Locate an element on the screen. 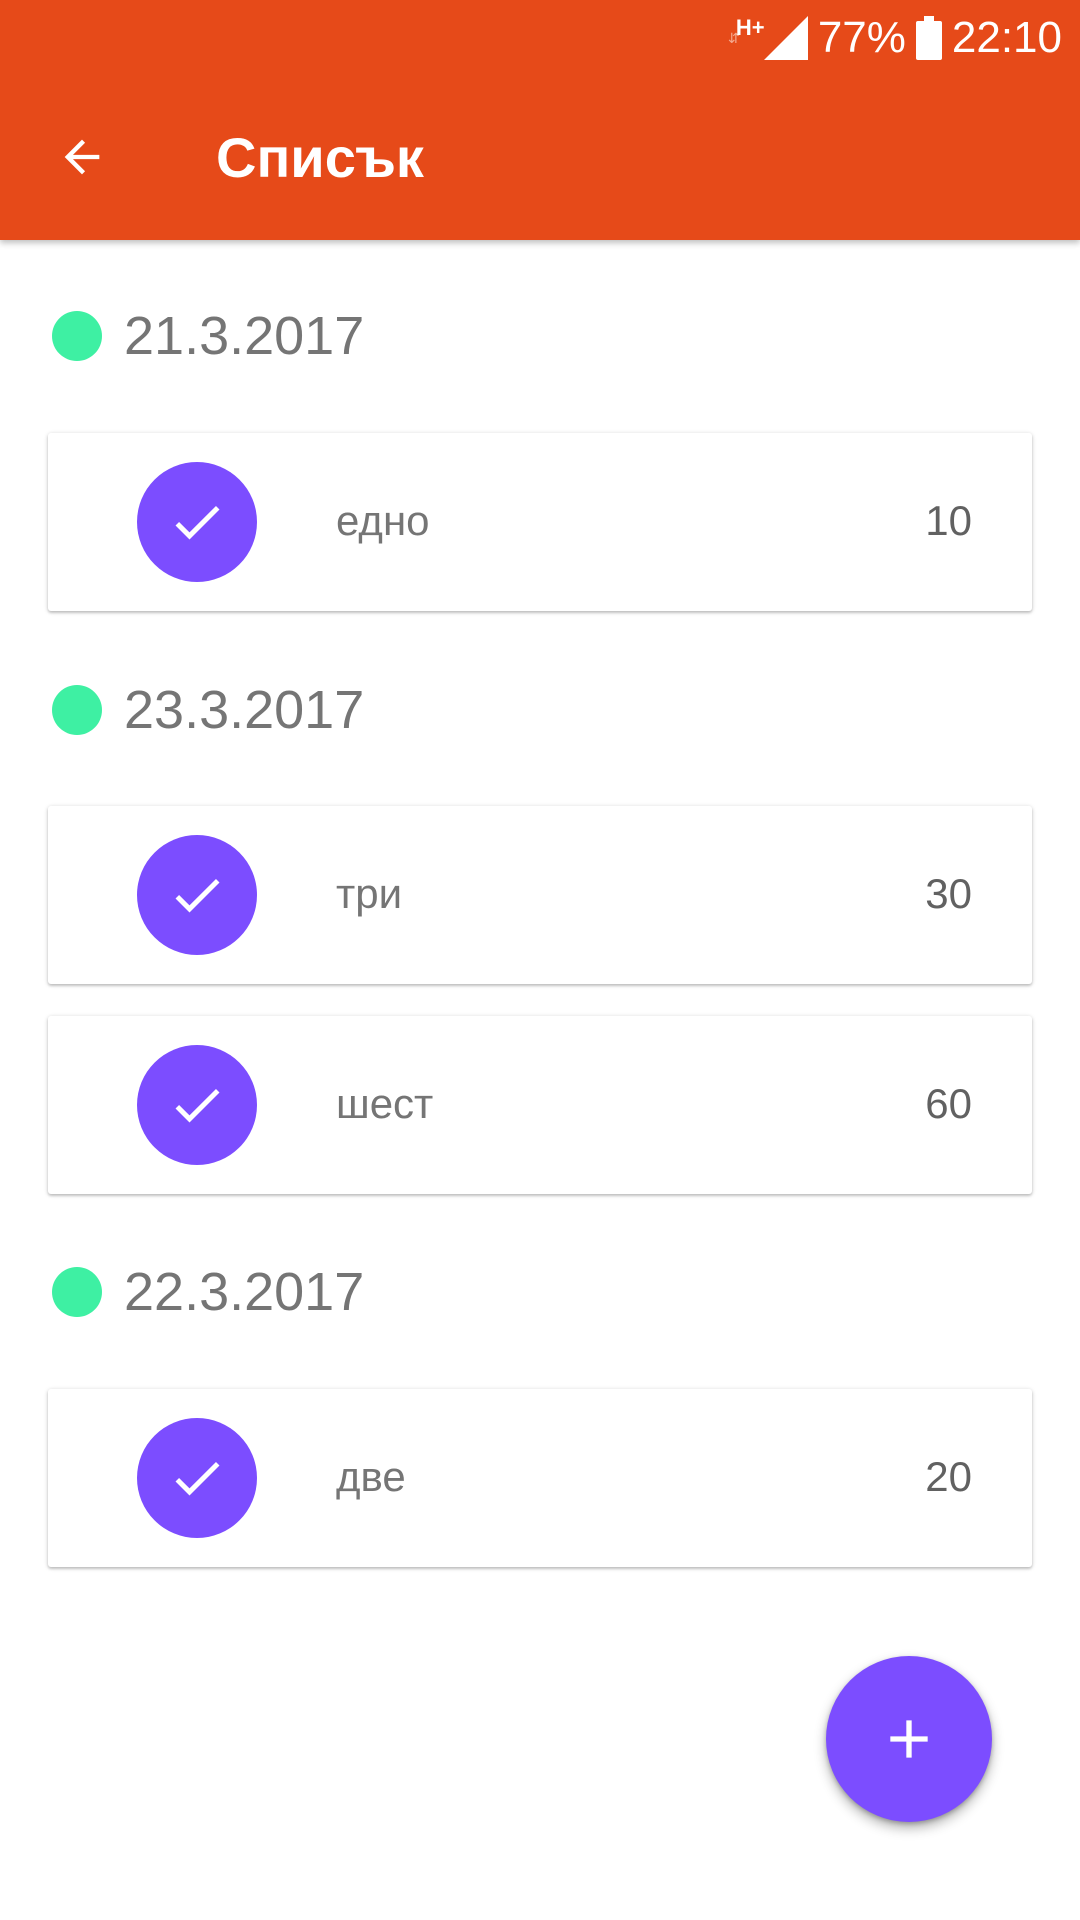 This screenshot has height=1920, width=1080. network-type-label: H+ is located at coordinates (750, 27).